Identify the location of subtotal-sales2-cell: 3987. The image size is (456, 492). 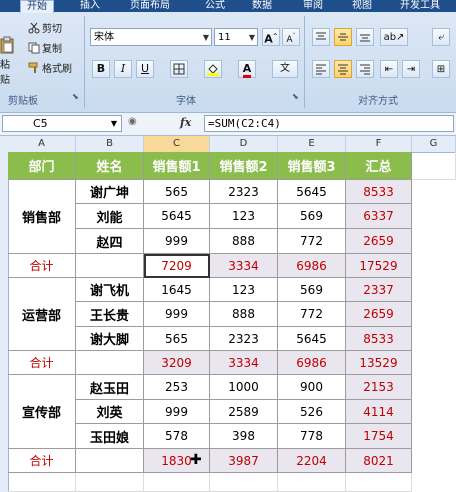
(244, 461).